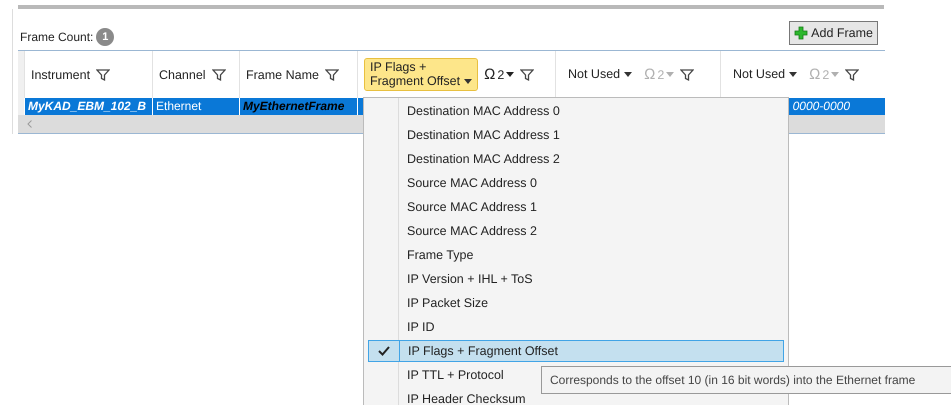 The width and height of the screenshot is (951, 405). Describe the element at coordinates (105, 37) in the screenshot. I see `frame-count-badge: 1` at that location.